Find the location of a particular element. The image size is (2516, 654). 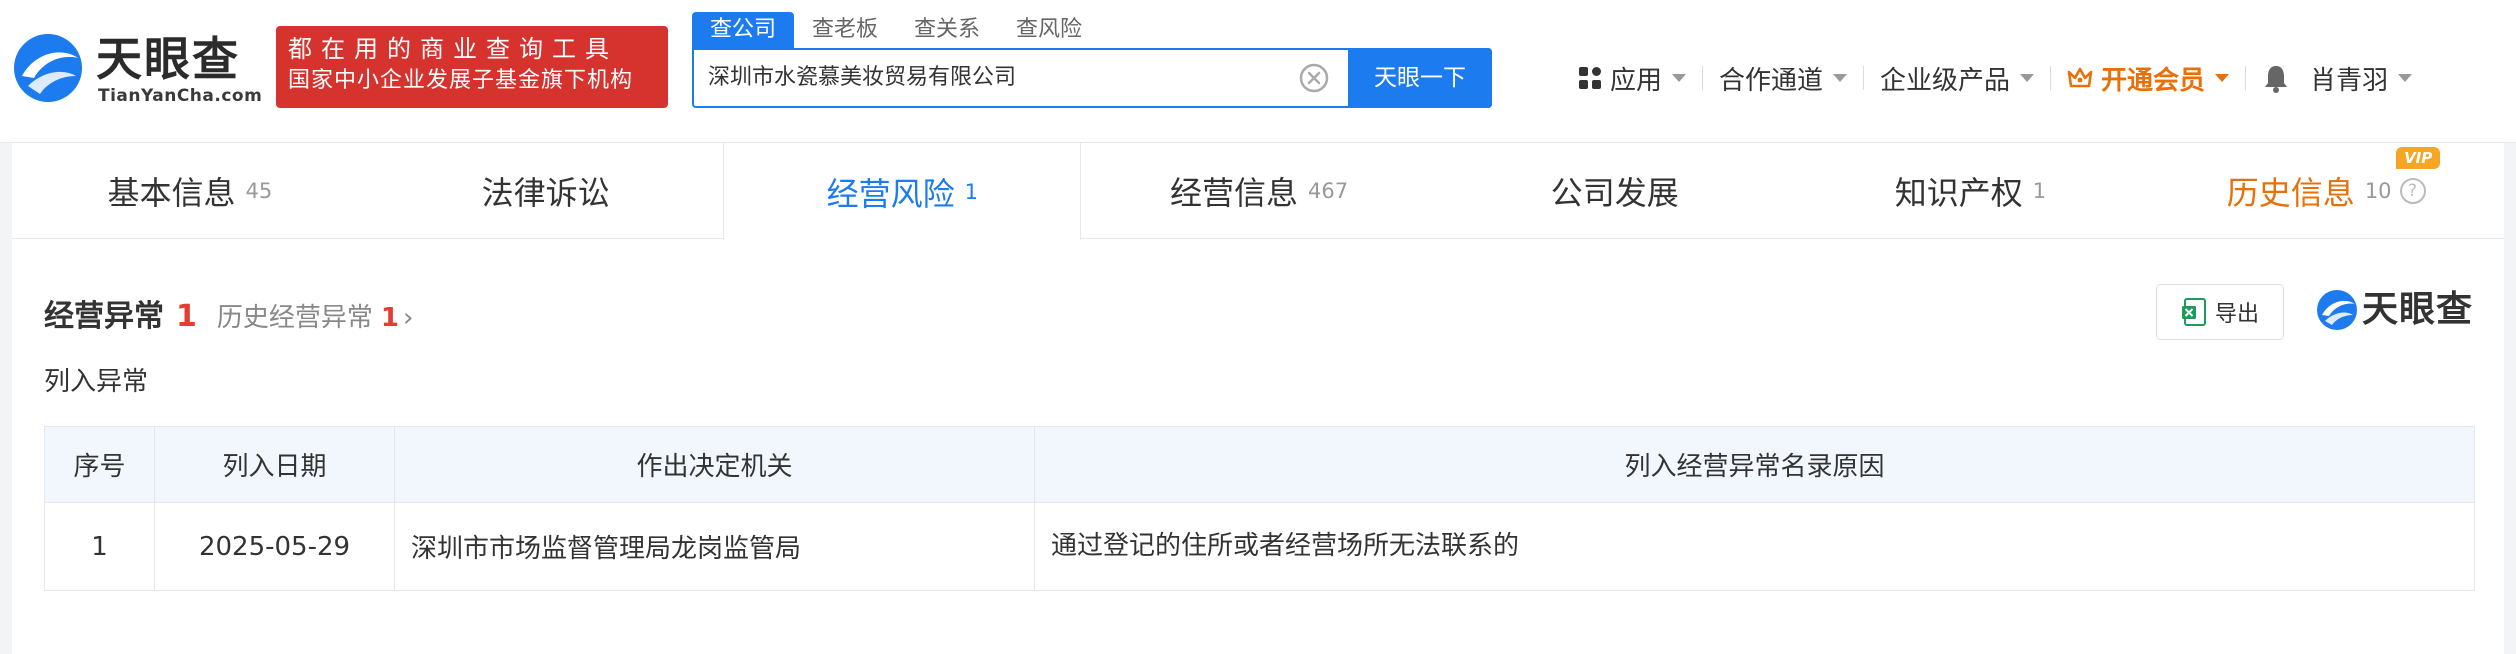

tab-label: 经营信息 is located at coordinates (1233, 193).